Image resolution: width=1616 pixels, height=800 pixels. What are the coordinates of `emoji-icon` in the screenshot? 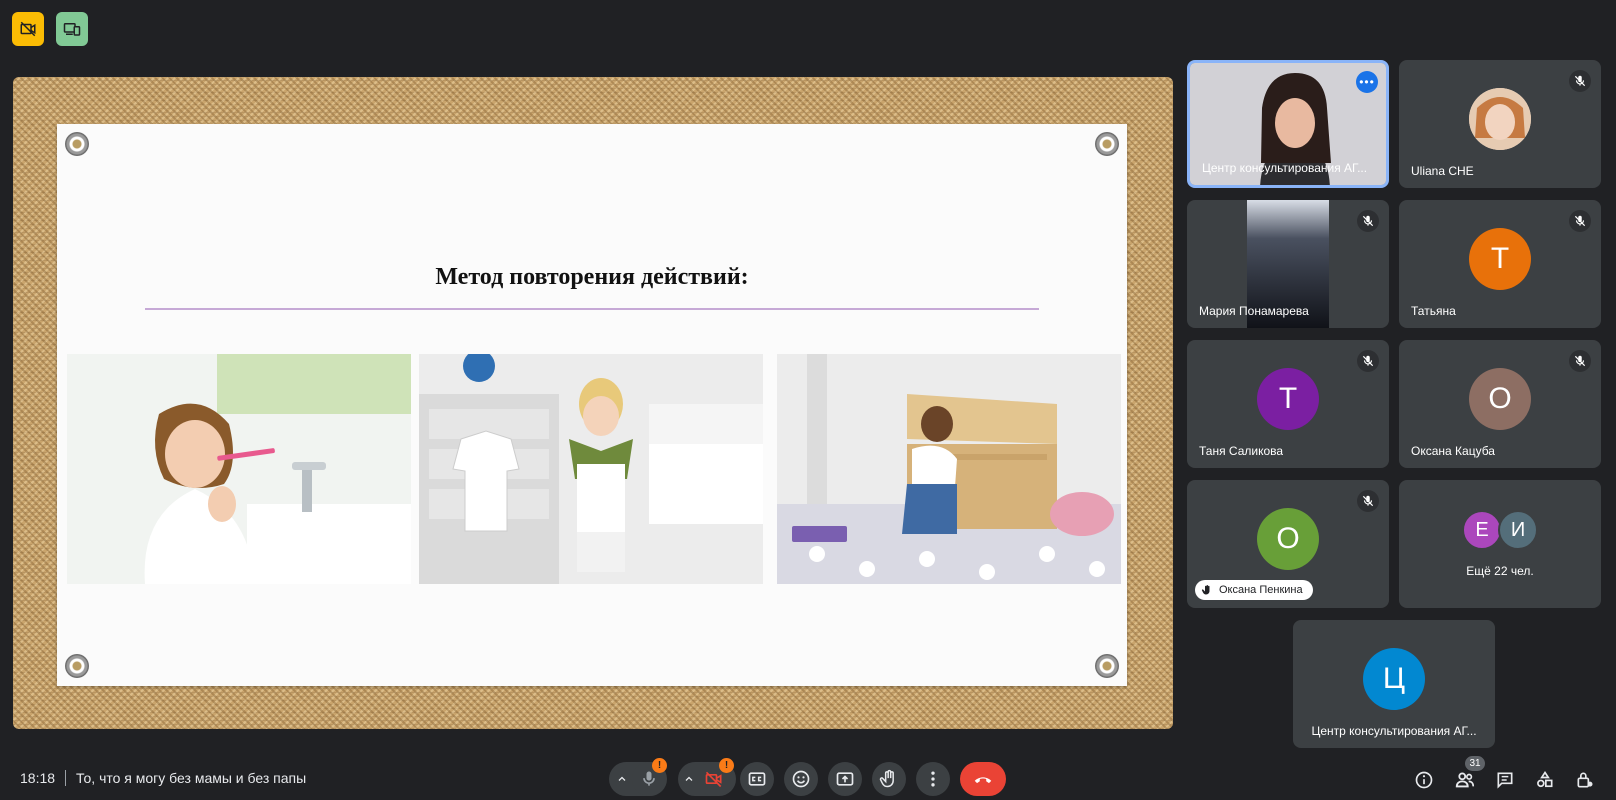 It's located at (801, 779).